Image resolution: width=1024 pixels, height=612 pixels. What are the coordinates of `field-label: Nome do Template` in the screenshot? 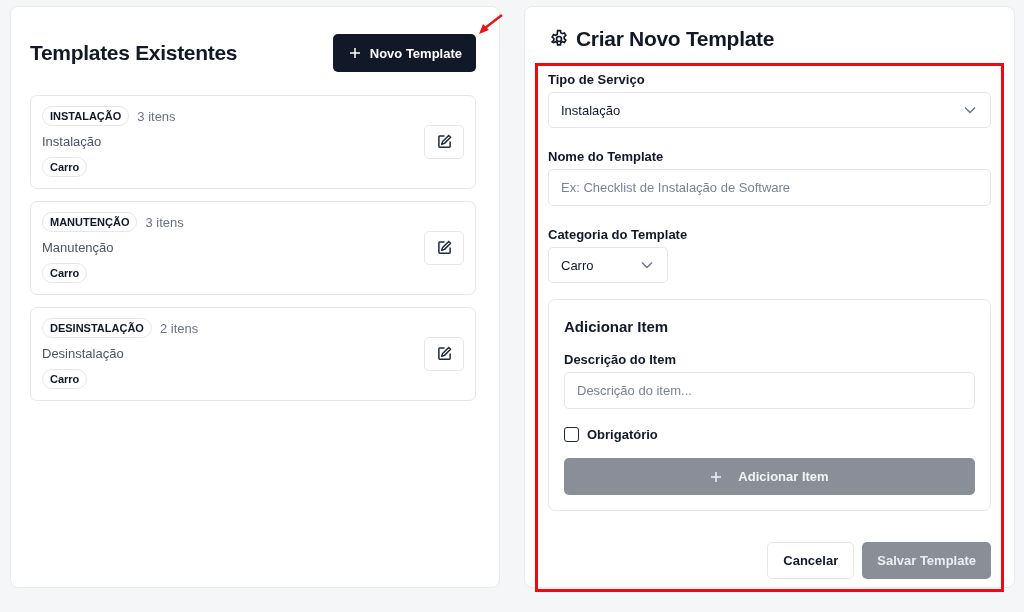 It's located at (606, 156).